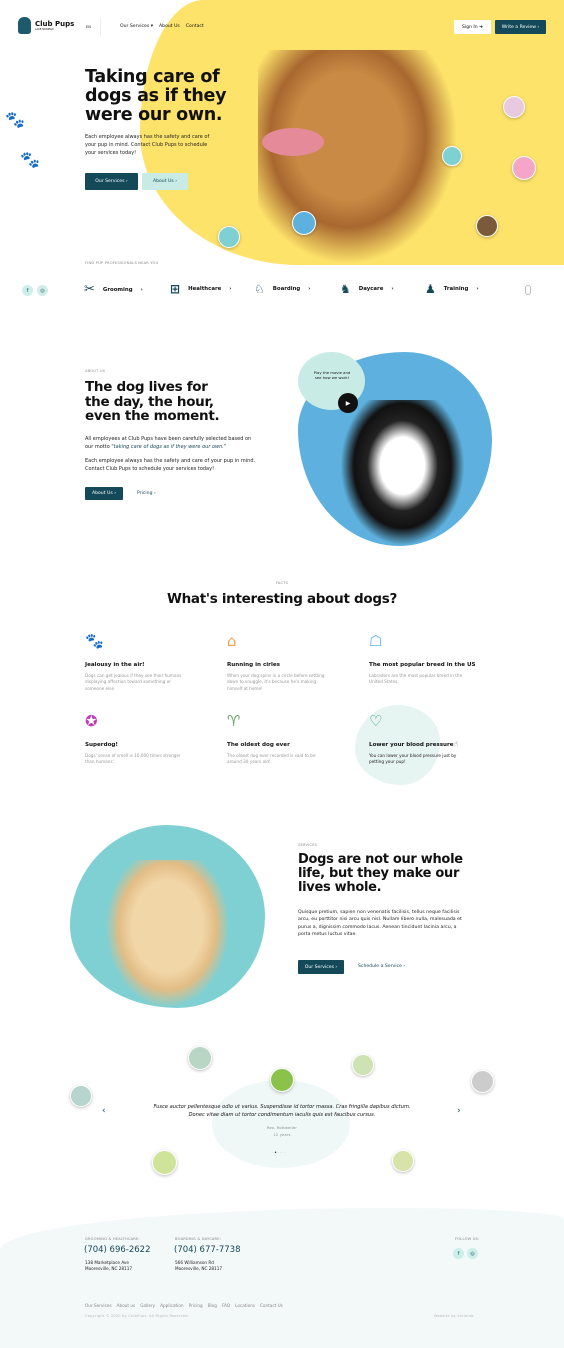 The width and height of the screenshot is (564, 1348). I want to click on write-review-button: Write a Review ›, so click(520, 27).